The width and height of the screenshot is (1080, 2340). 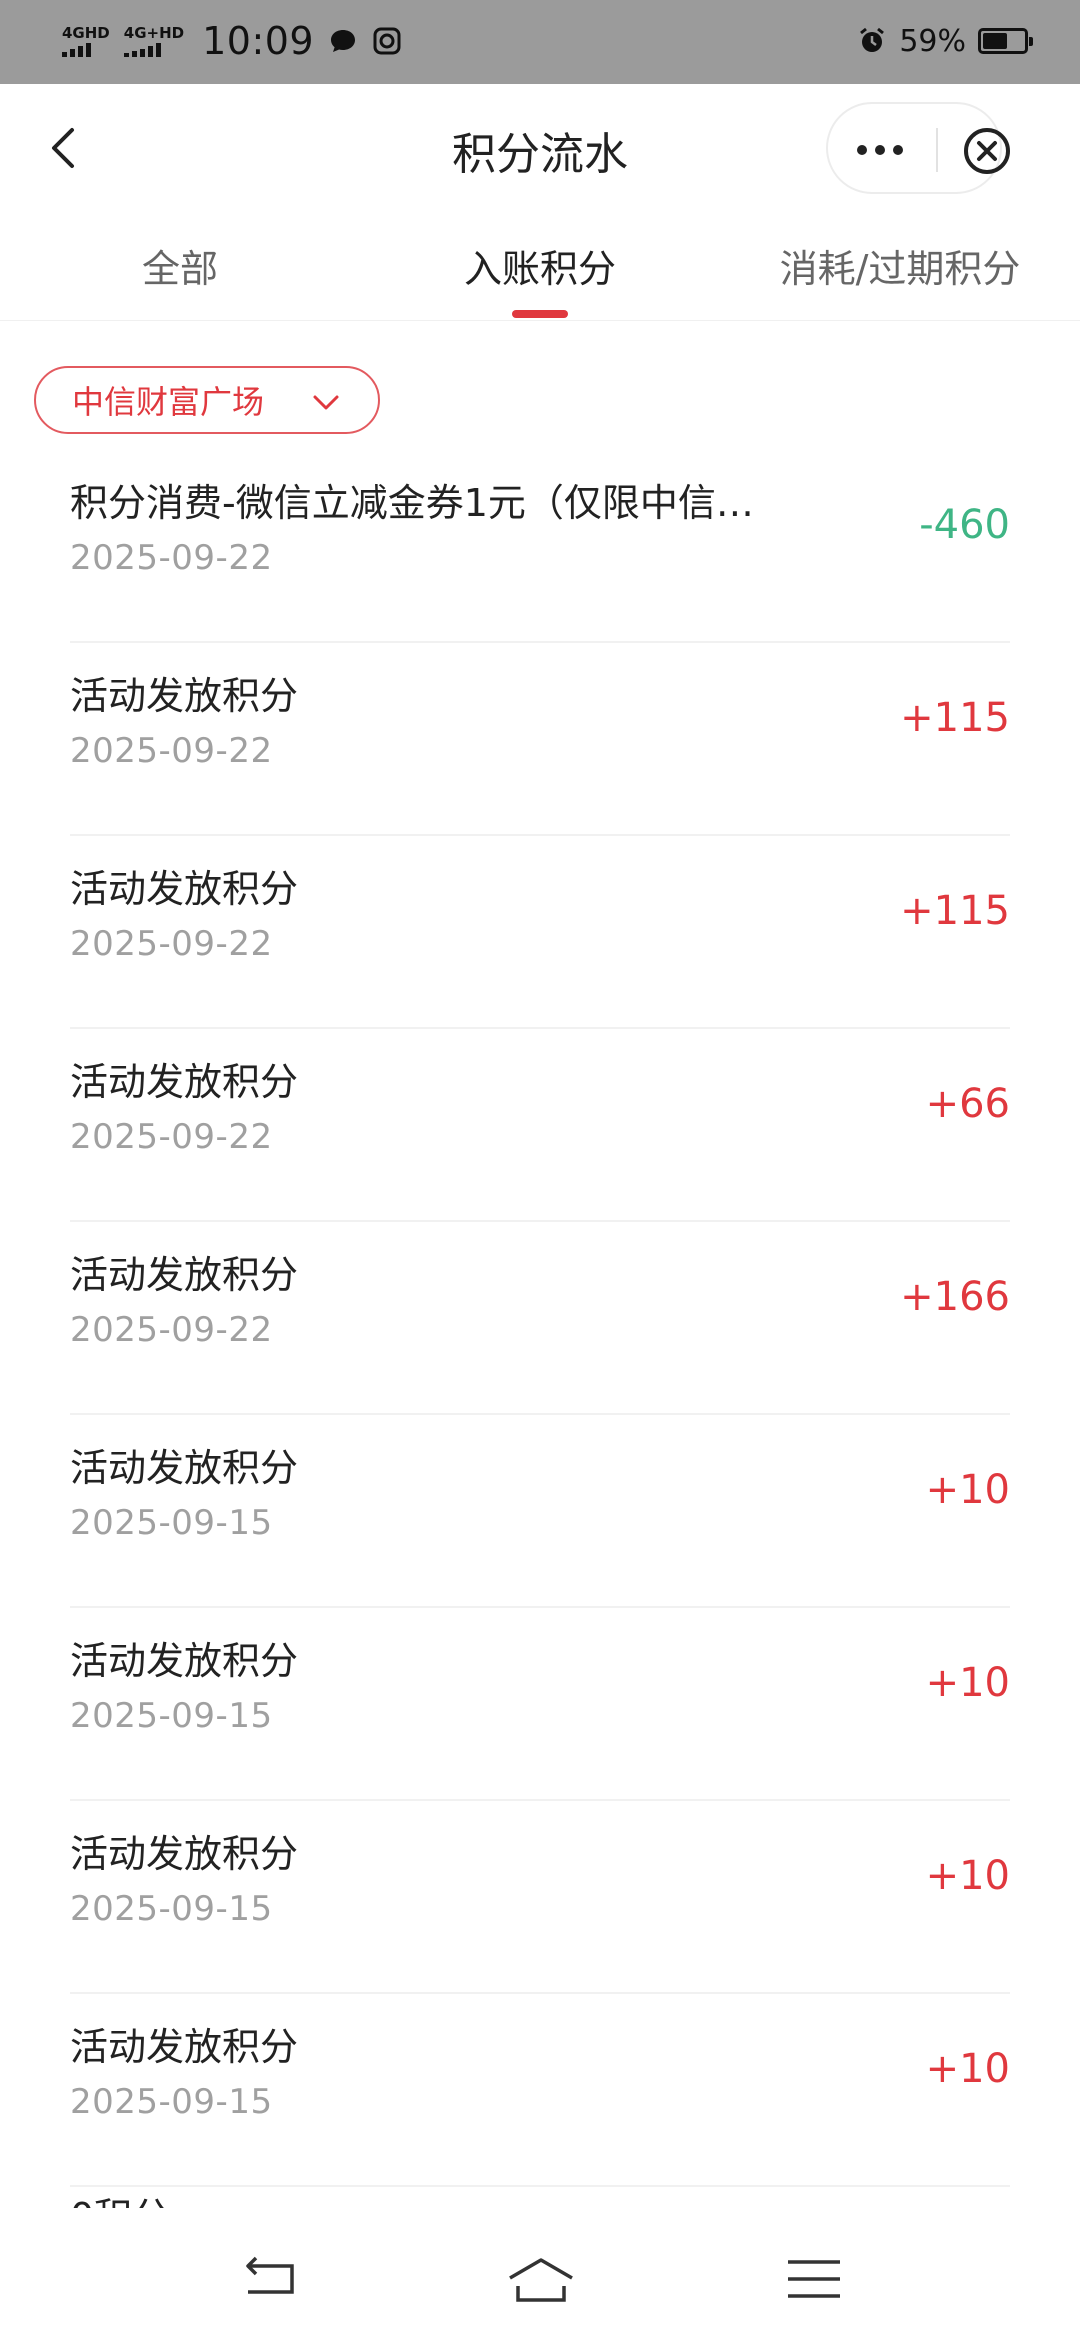 What do you see at coordinates (540, 42) in the screenshot?
I see `status-bar: 4GHD 4G+HD 10:09 59%` at bounding box center [540, 42].